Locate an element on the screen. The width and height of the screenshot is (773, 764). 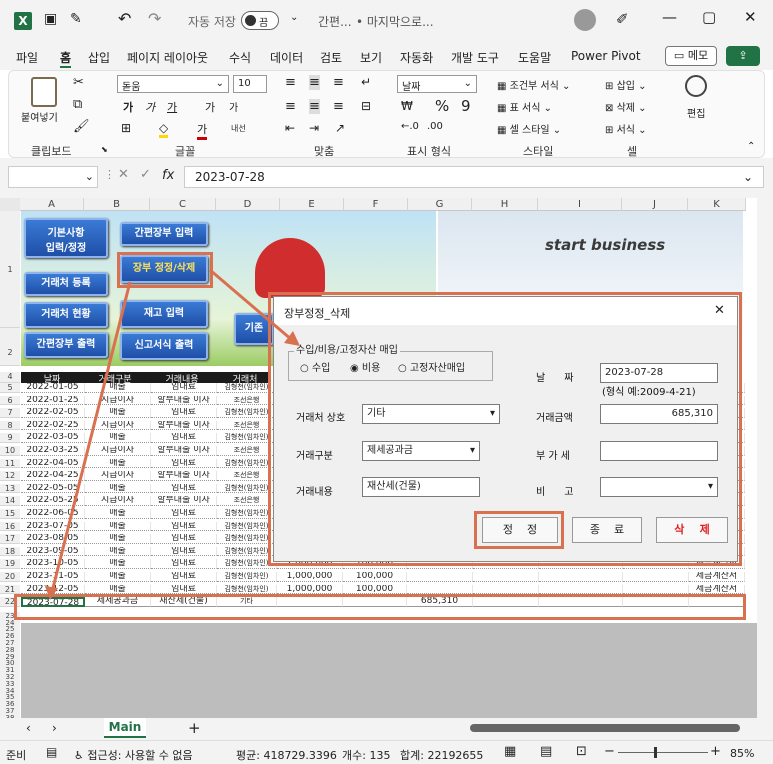
prev-sheet-icon: ‹ is located at coordinates (28, 728).